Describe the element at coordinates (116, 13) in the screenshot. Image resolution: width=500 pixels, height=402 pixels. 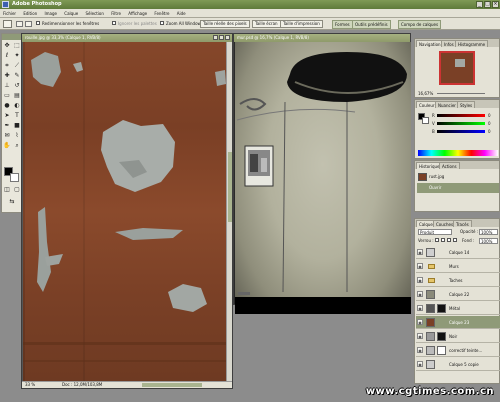
I see `menu-filter: Filtre` at that location.